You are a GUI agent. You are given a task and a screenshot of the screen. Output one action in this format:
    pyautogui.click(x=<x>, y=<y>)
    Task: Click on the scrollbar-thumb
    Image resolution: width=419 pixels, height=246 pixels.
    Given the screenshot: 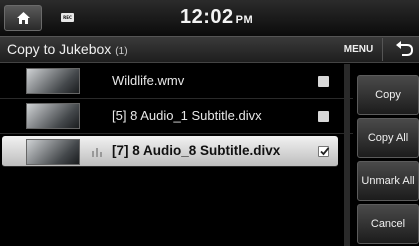 What is the action you would take?
    pyautogui.click(x=347, y=155)
    